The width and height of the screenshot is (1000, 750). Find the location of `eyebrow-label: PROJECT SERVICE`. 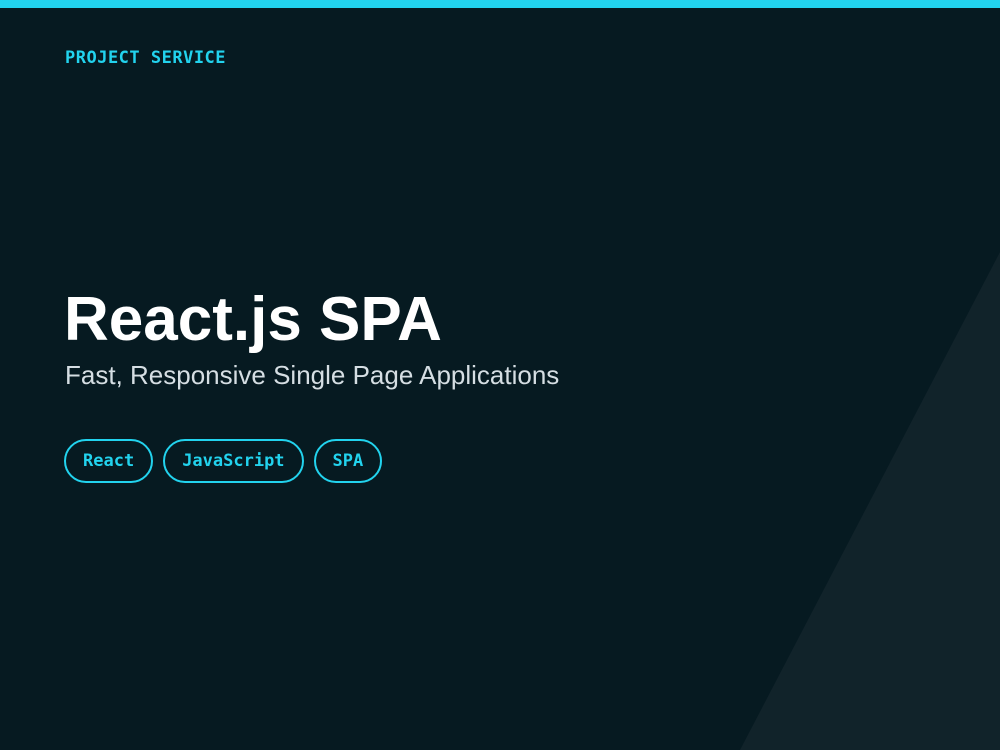

eyebrow-label: PROJECT SERVICE is located at coordinates (146, 58).